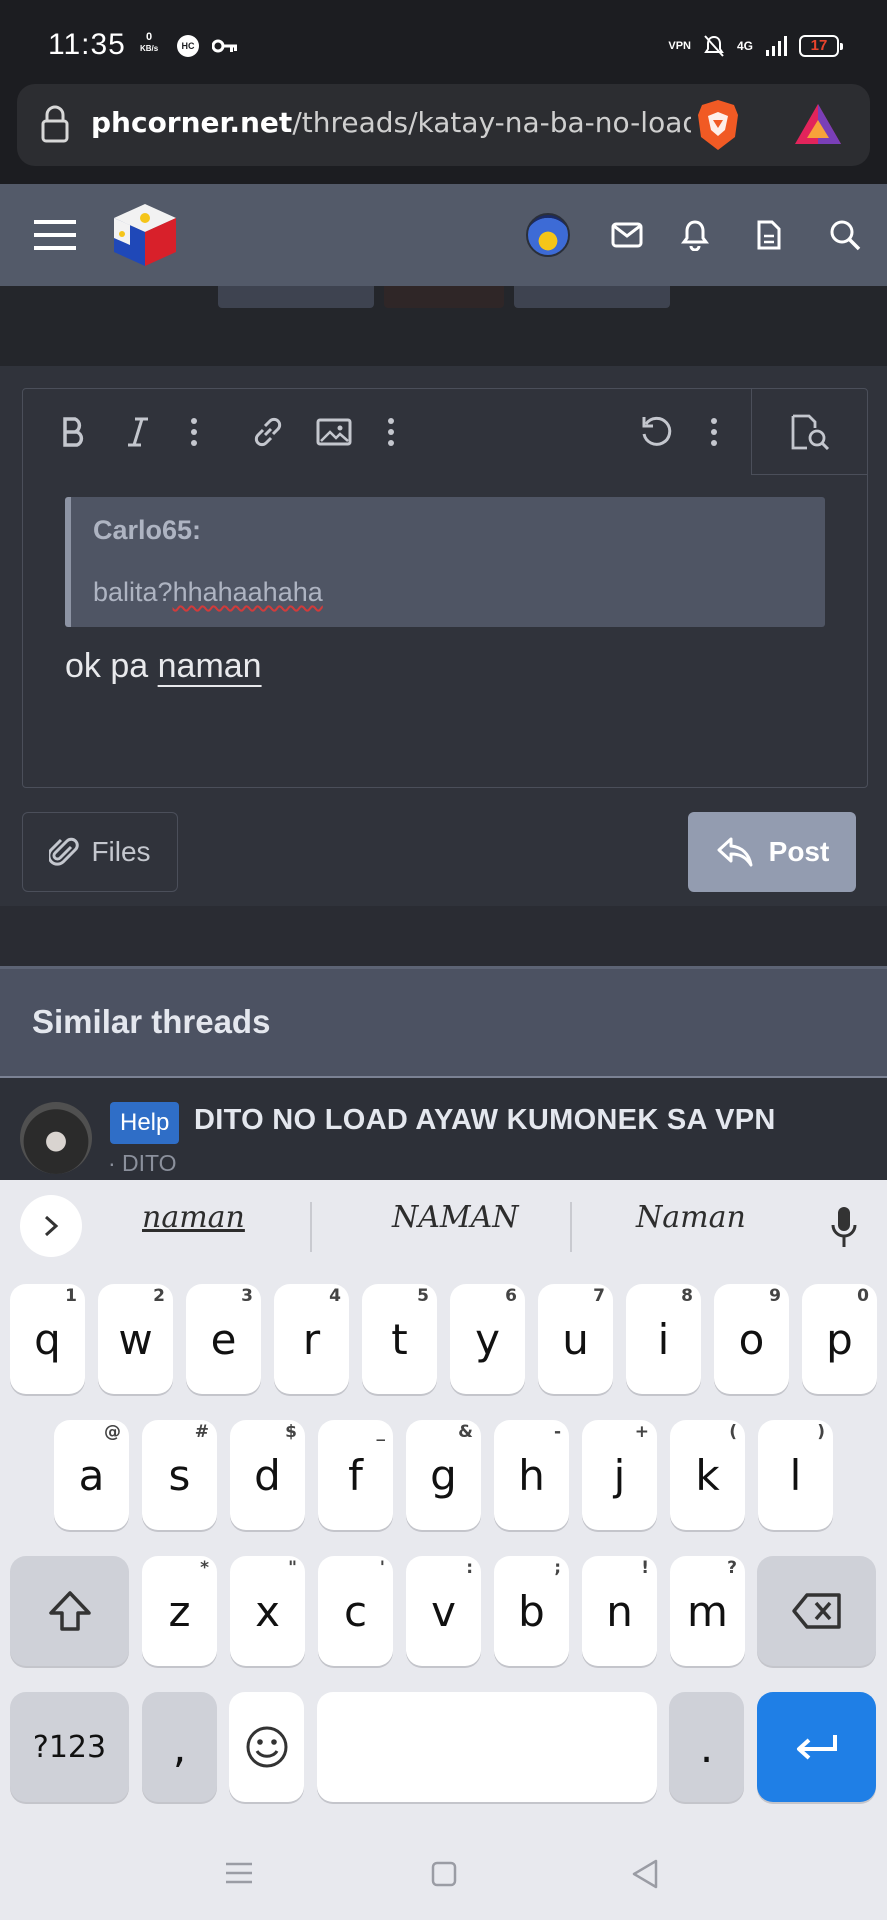  Describe the element at coordinates (531, 1611) in the screenshot. I see `key-b: ; b` at that location.